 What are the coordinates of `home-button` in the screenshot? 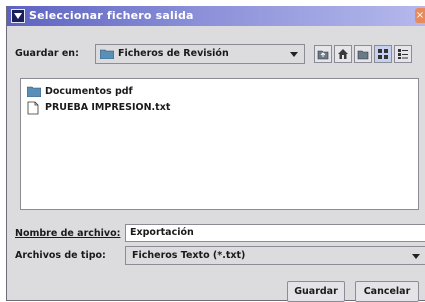 It's located at (343, 54).